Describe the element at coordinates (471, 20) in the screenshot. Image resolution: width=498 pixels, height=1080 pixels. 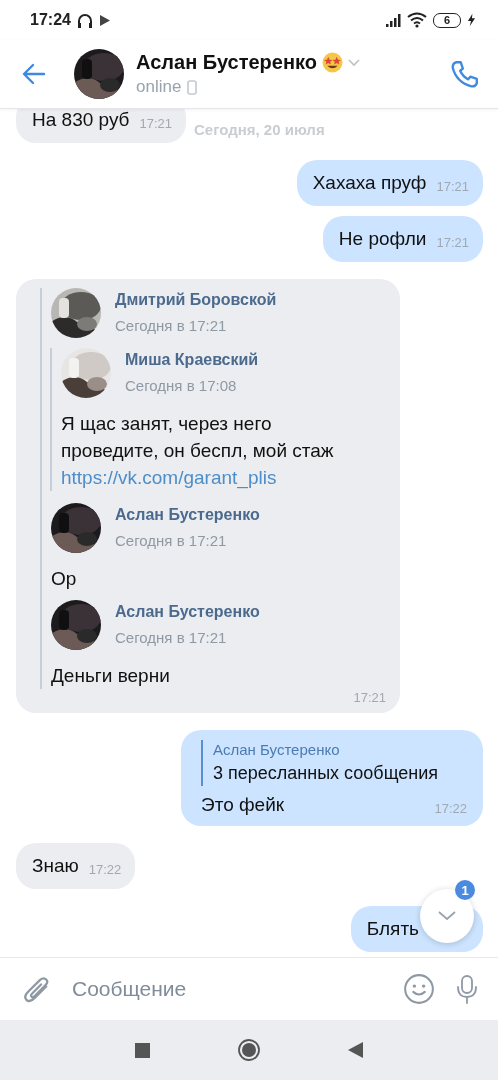
I see `charging-icon` at that location.